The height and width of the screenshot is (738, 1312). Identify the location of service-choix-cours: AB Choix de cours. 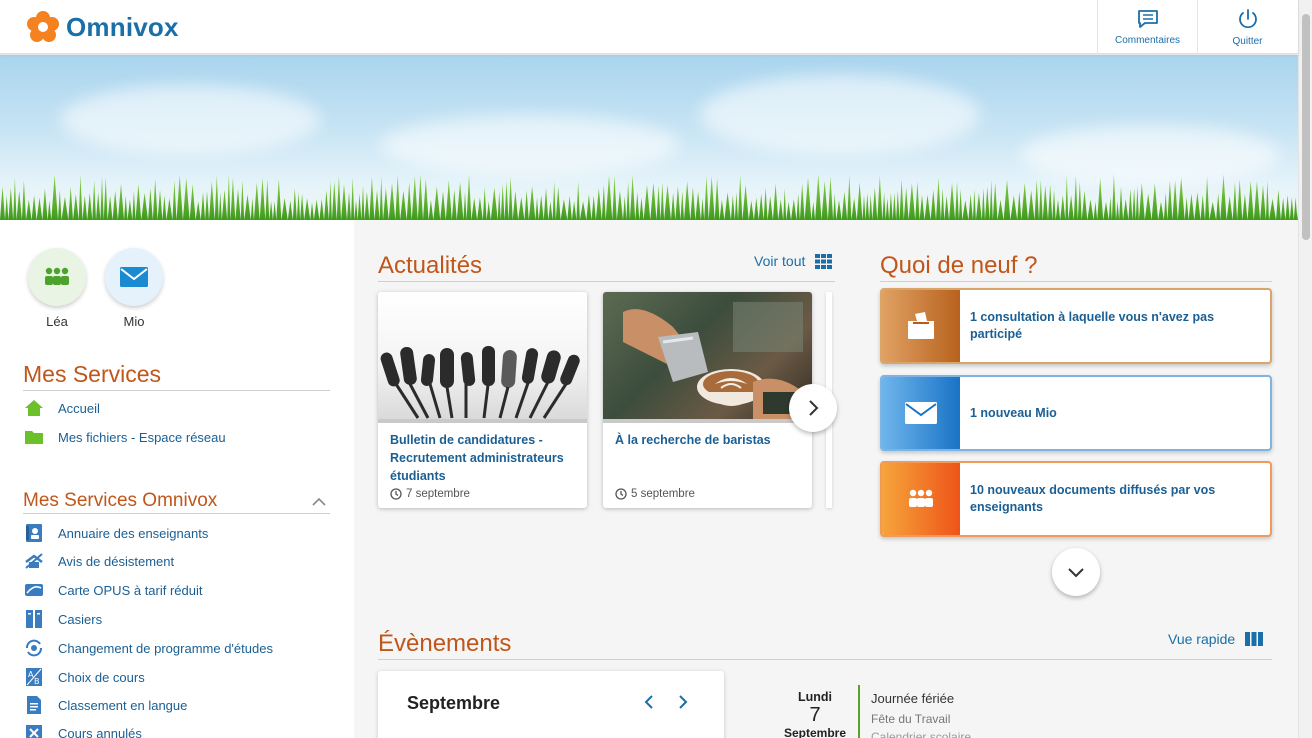
(84, 677).